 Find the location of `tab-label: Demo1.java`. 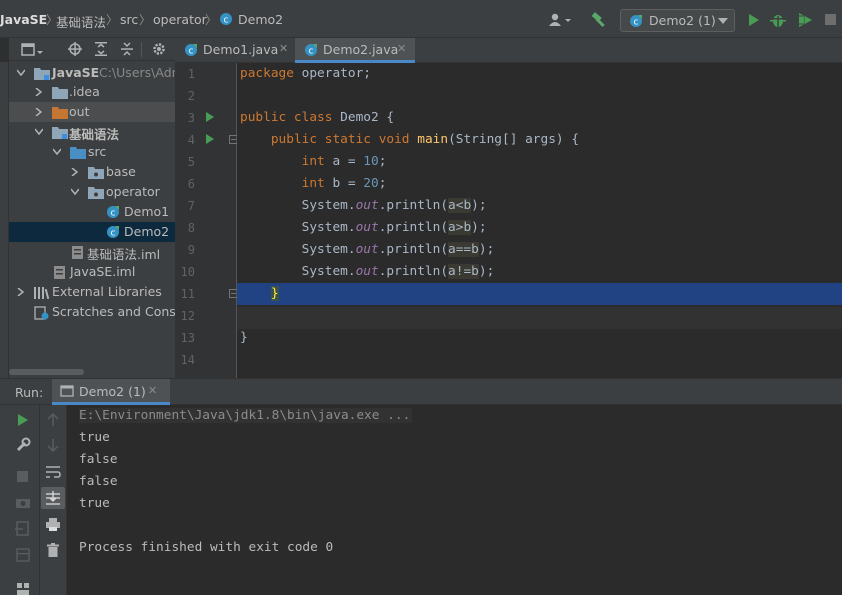

tab-label: Demo1.java is located at coordinates (241, 49).